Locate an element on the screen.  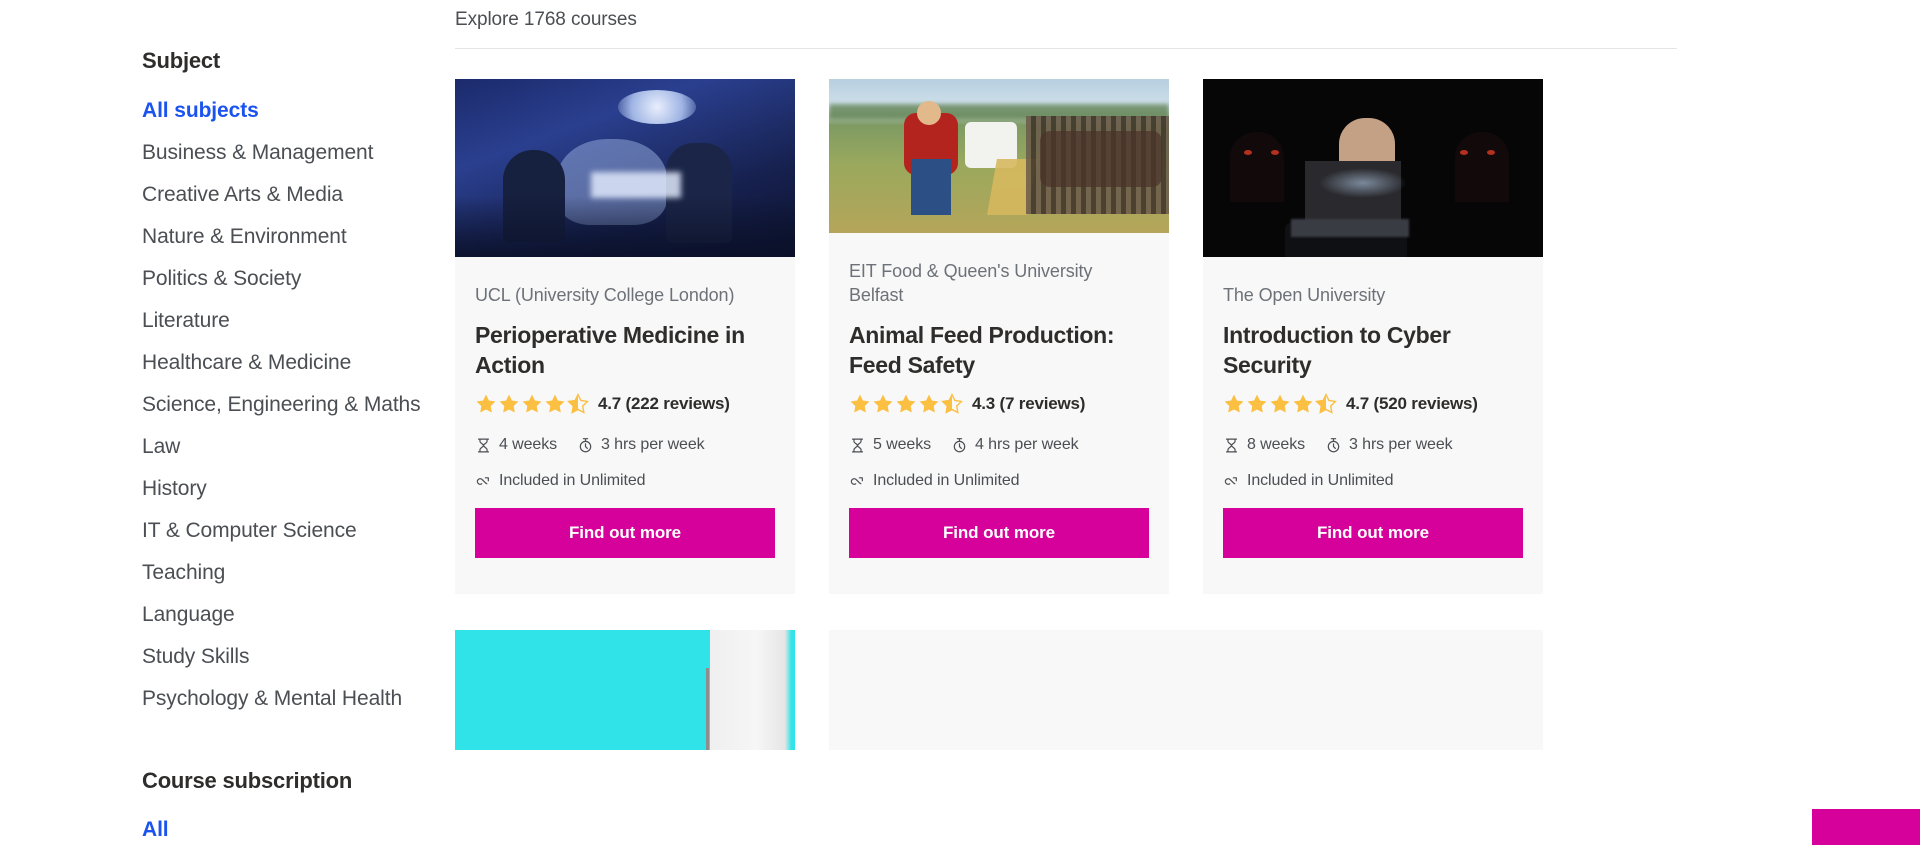
course-meta-duration-row: 5 weeks 4 hrs per week is located at coordinates (999, 445).